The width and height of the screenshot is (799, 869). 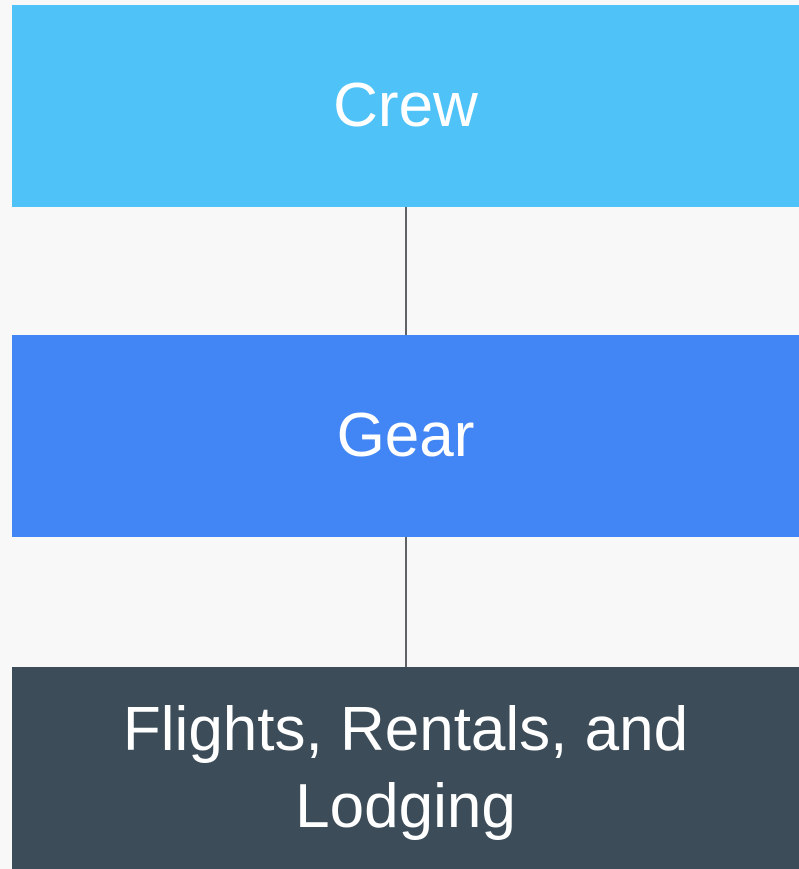 I want to click on gear-node-label: Gear, so click(x=405, y=436).